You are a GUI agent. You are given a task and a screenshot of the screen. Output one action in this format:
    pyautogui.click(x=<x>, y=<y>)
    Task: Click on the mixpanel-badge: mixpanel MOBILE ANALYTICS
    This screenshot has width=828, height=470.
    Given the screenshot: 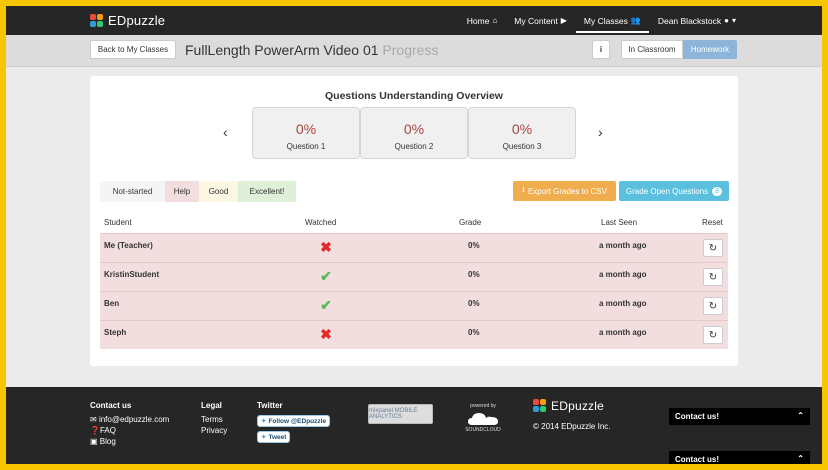 What is the action you would take?
    pyautogui.click(x=400, y=414)
    